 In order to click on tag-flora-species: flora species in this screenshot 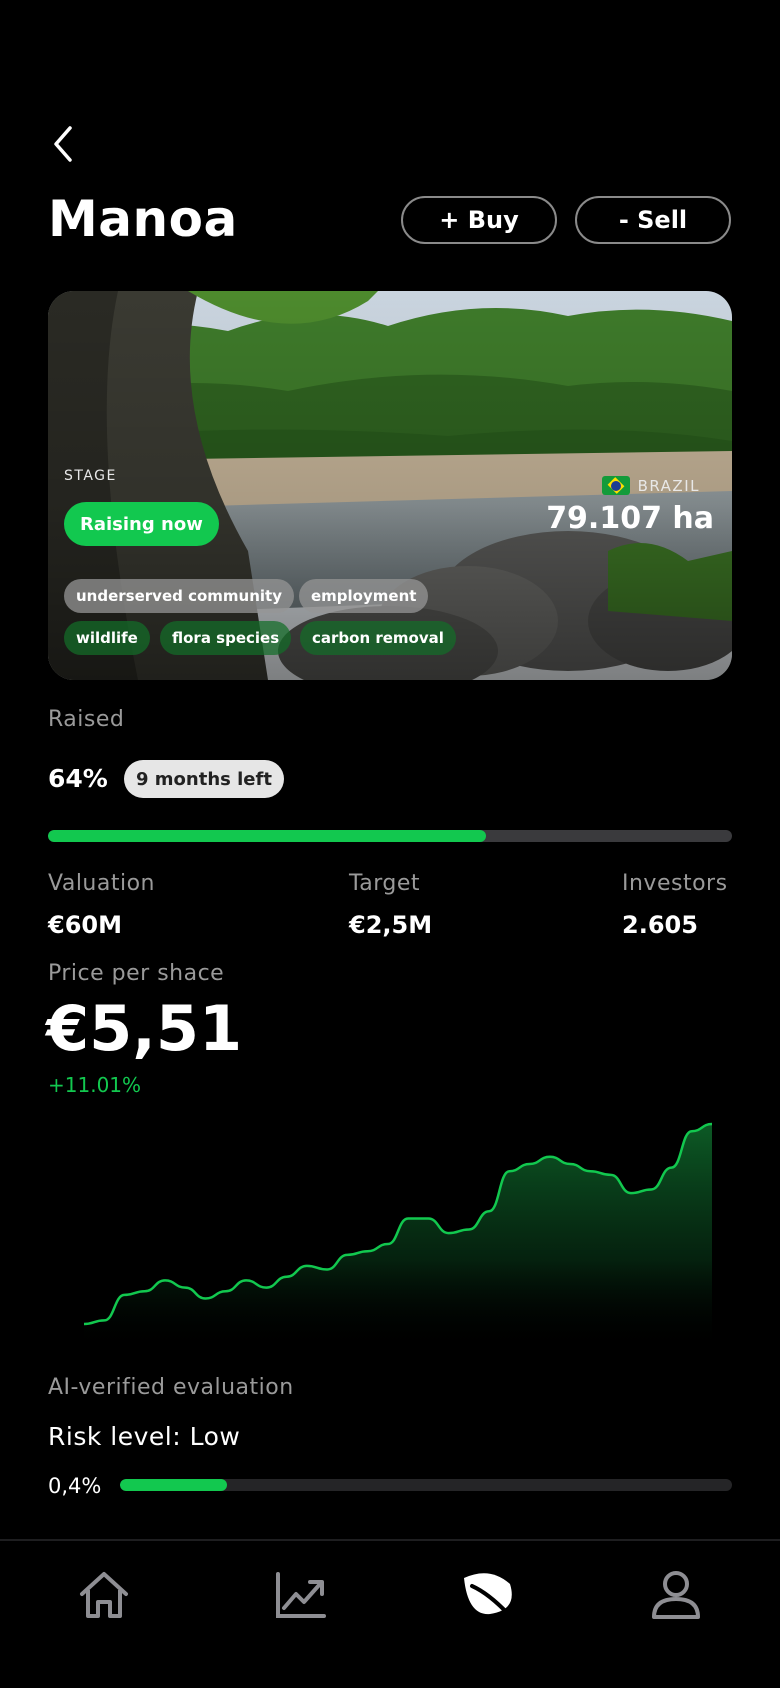, I will do `click(226, 638)`.